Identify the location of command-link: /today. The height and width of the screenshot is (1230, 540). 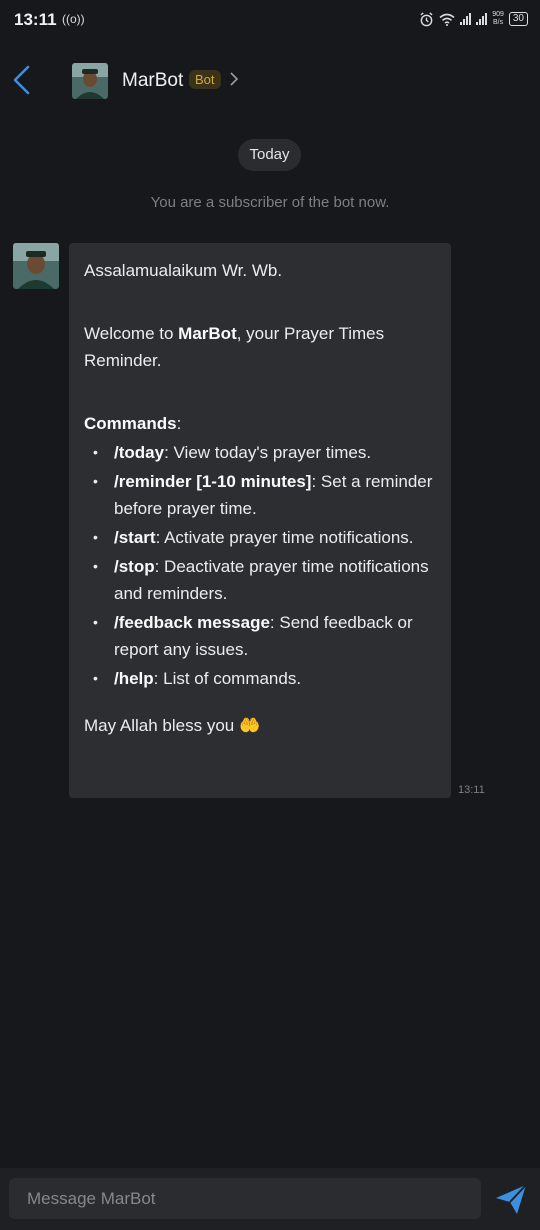
(139, 452).